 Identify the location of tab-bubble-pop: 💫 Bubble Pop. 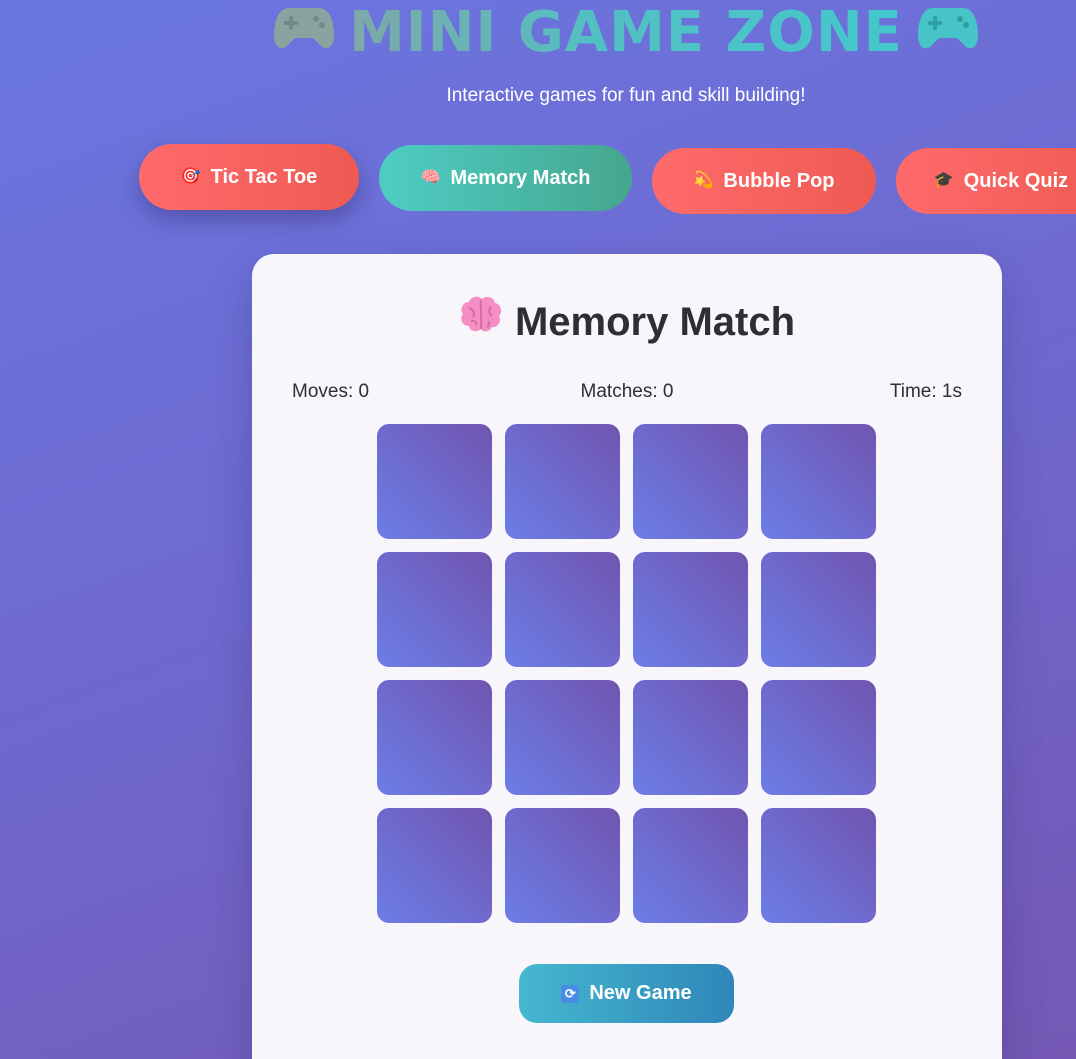
(764, 181).